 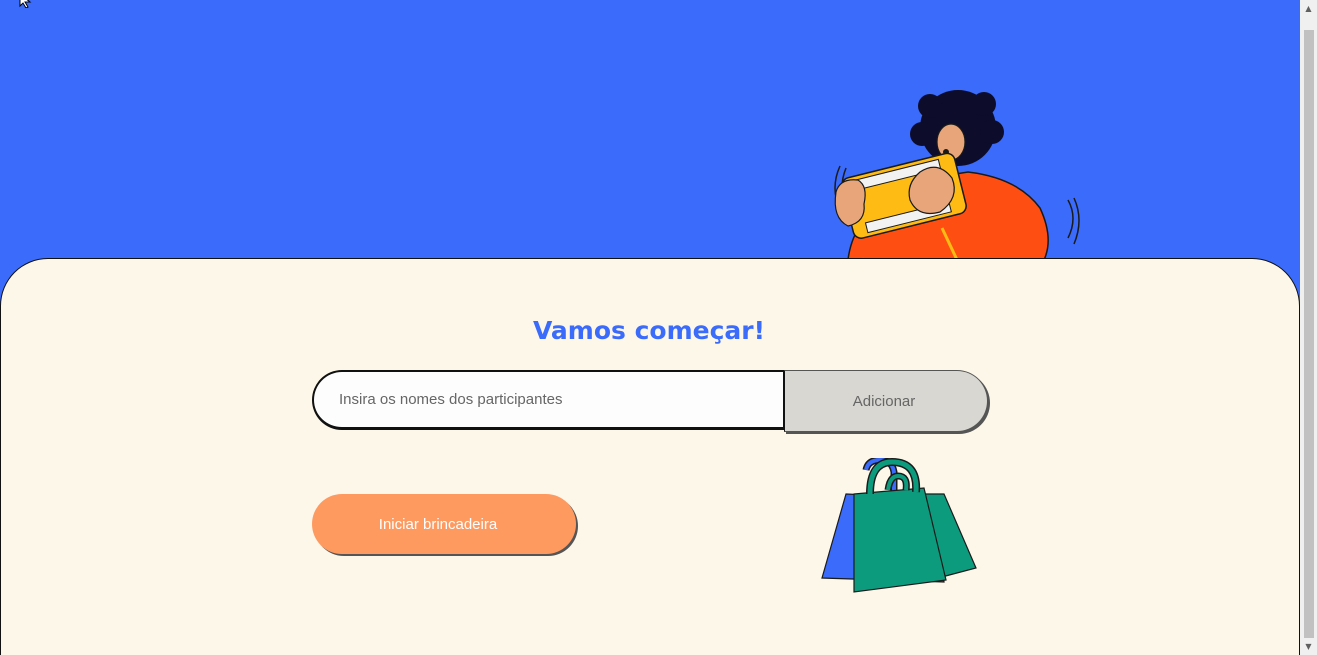 I want to click on participant-input-wrapper, so click(x=548, y=400).